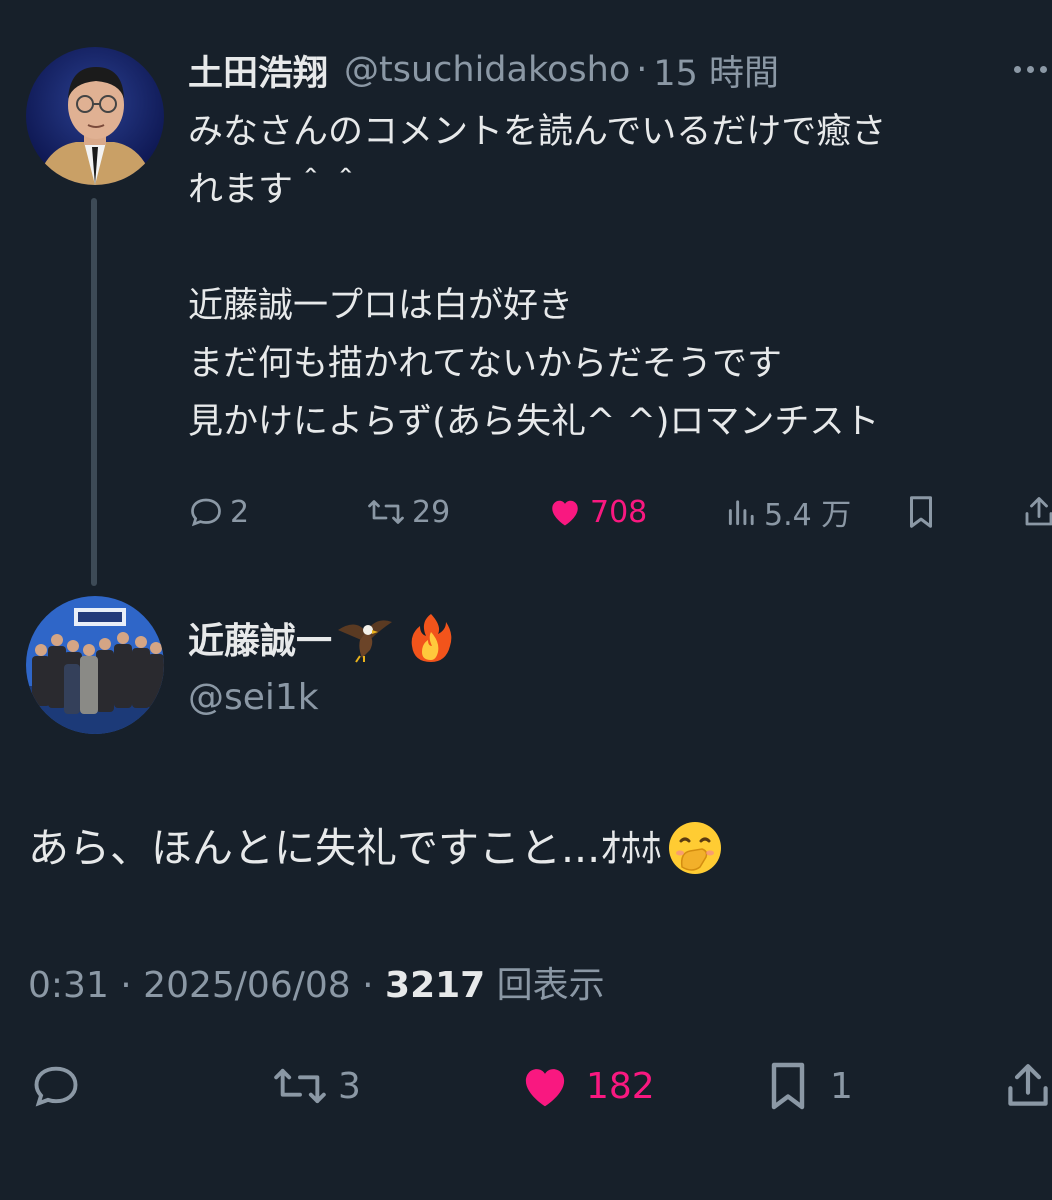 The image size is (1052, 1200). What do you see at coordinates (841, 1086) in the screenshot?
I see `main-bookmark-count: 1` at bounding box center [841, 1086].